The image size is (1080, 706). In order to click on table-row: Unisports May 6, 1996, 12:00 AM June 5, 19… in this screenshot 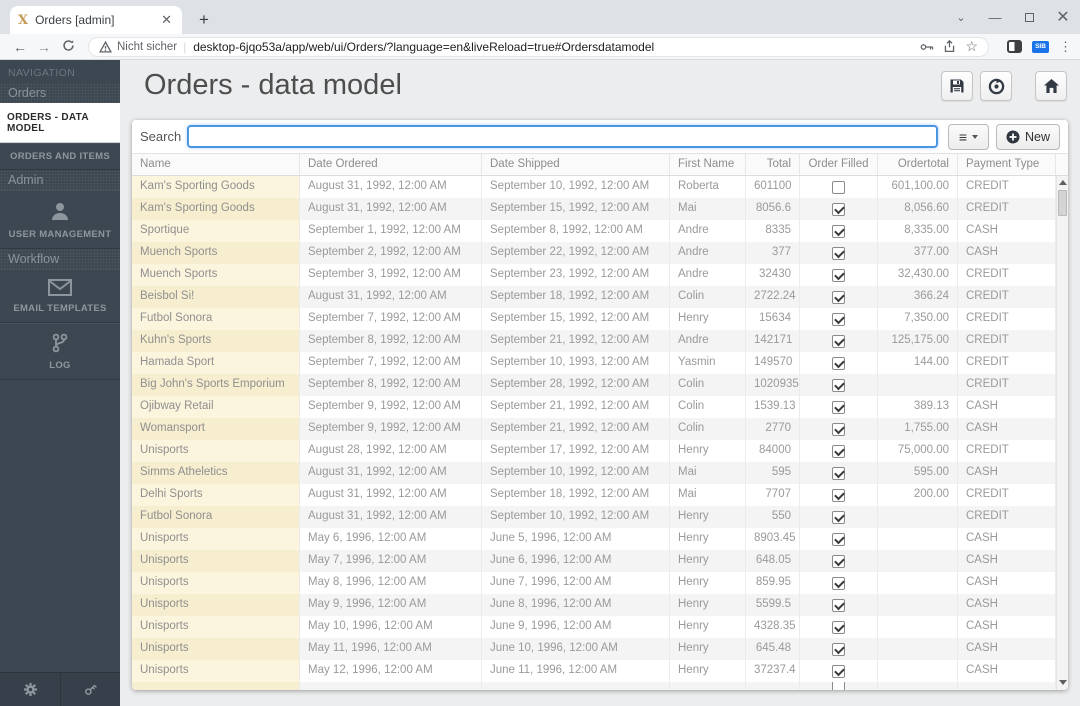, I will do `click(594, 539)`.